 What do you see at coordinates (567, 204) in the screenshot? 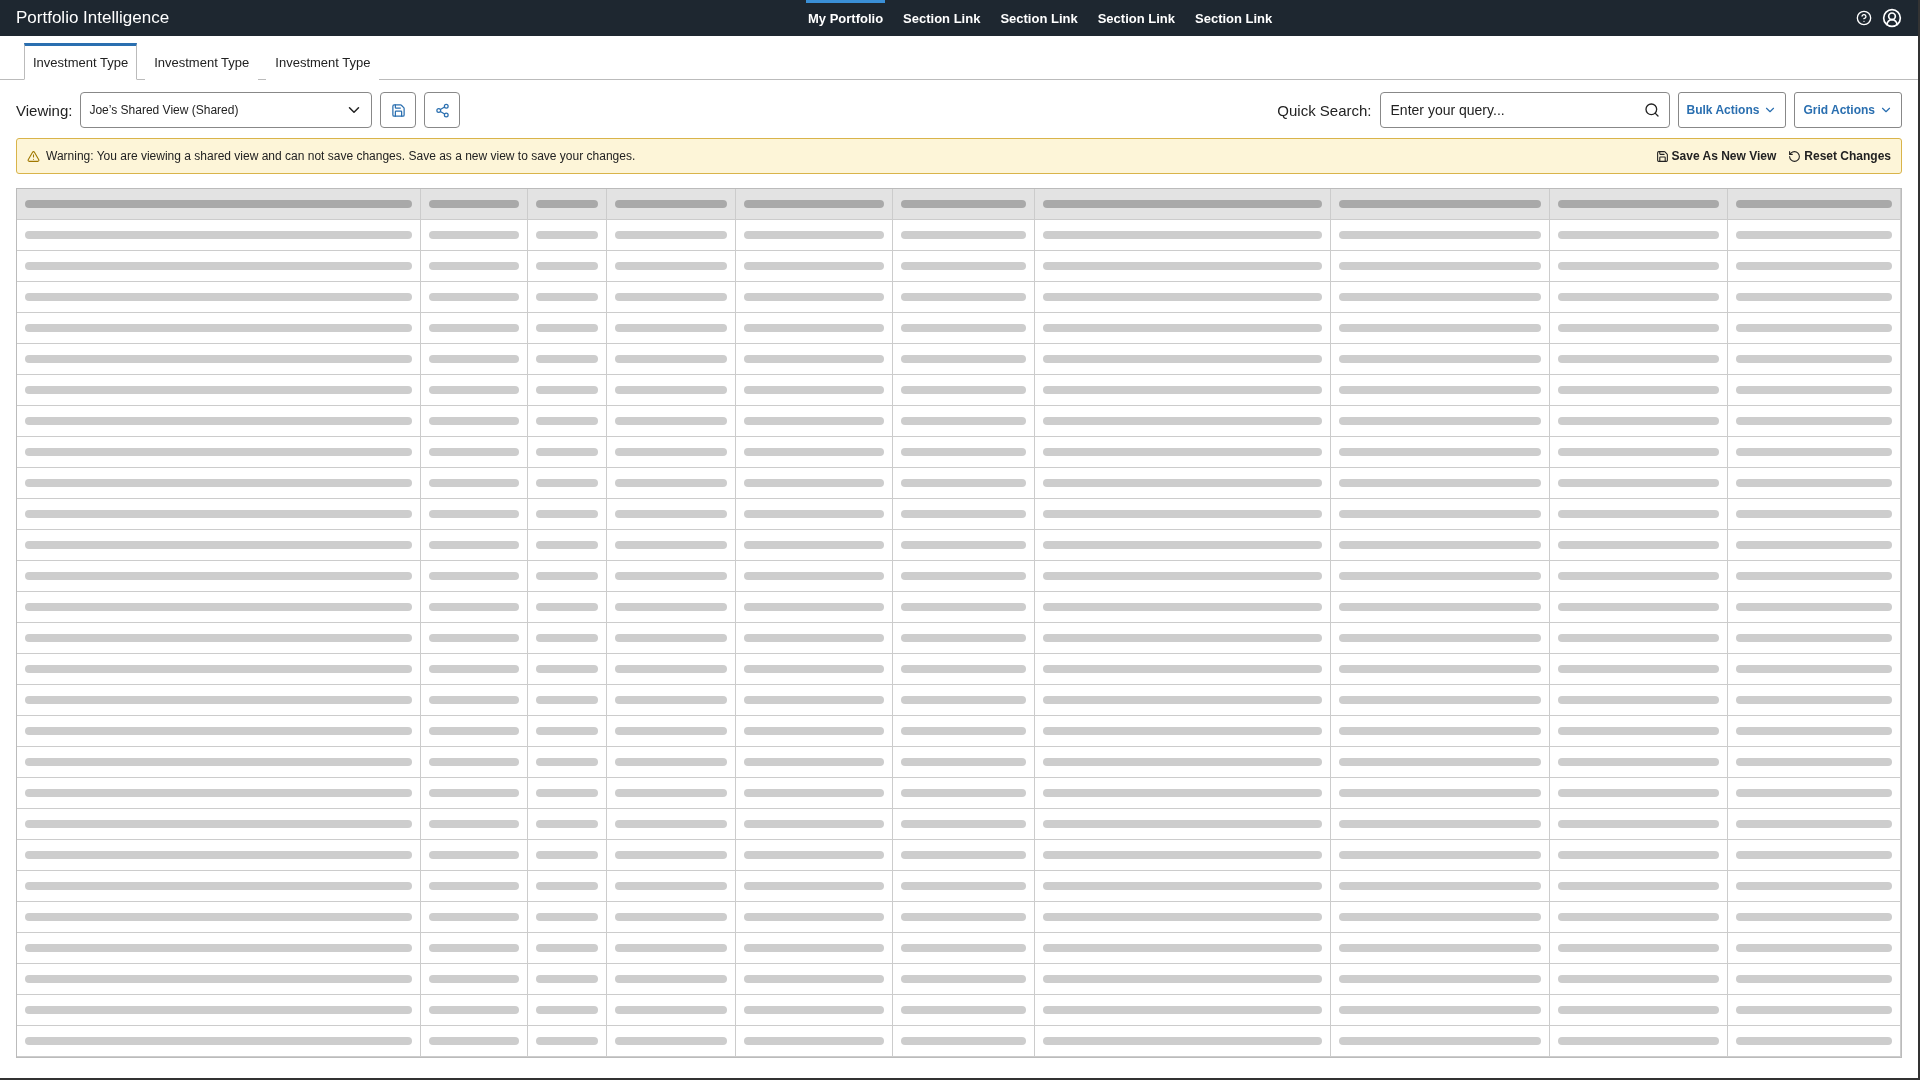
I see `skeleton-header-bar` at bounding box center [567, 204].